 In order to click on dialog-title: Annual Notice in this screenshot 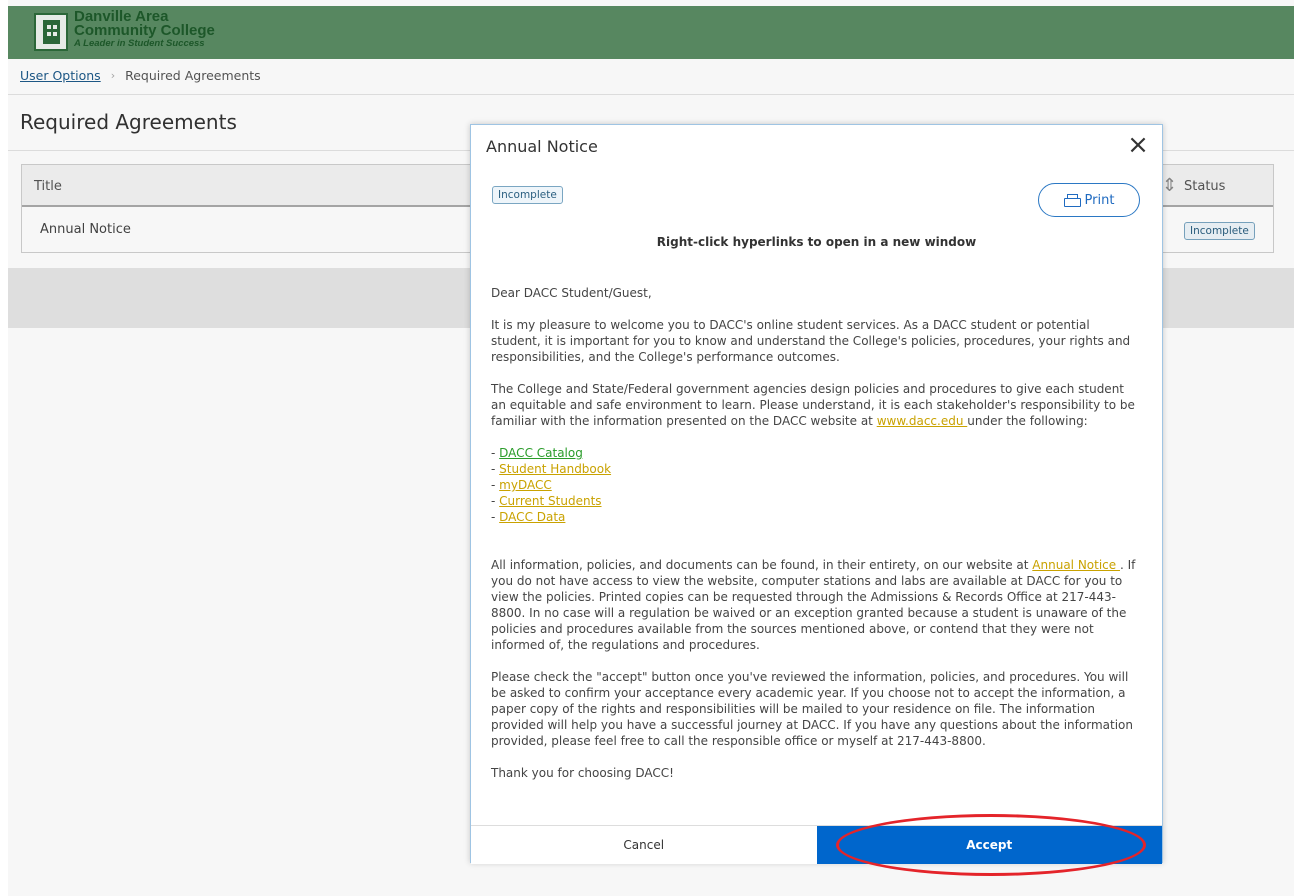, I will do `click(542, 146)`.